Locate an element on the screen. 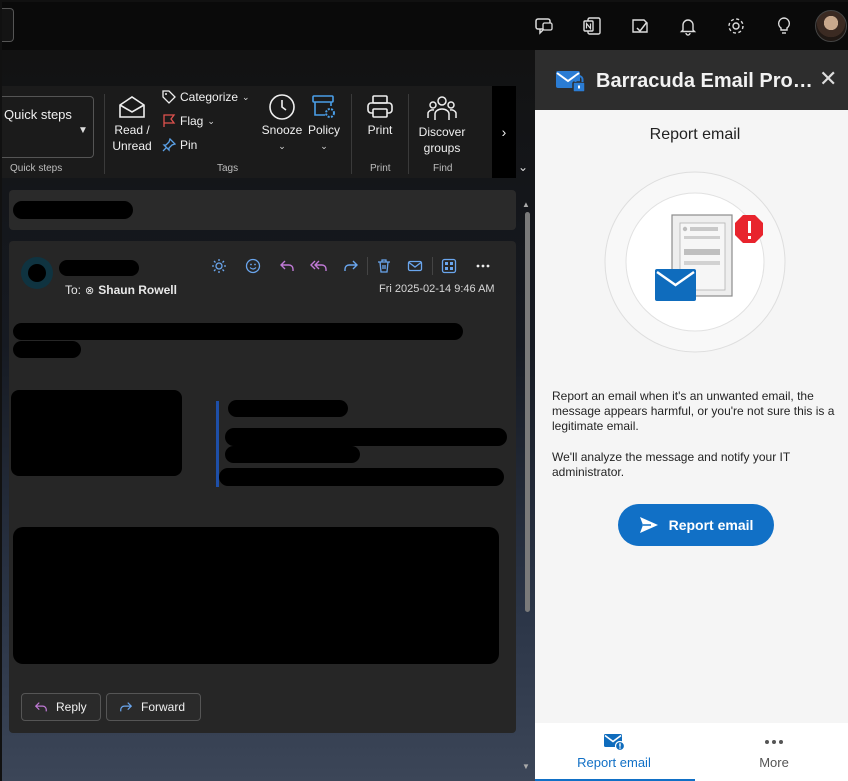  ribbon-scroll-right-button: › is located at coordinates (504, 132).